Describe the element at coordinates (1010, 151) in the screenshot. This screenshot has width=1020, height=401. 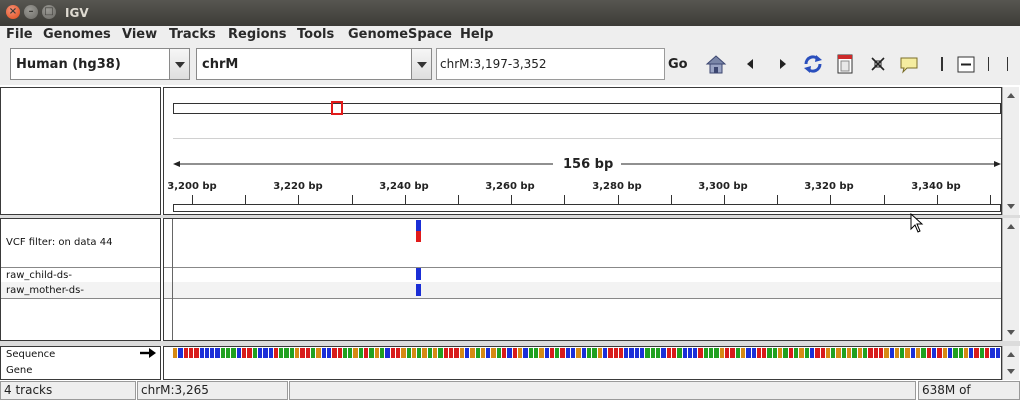
I see `ruler-scrollbar` at that location.